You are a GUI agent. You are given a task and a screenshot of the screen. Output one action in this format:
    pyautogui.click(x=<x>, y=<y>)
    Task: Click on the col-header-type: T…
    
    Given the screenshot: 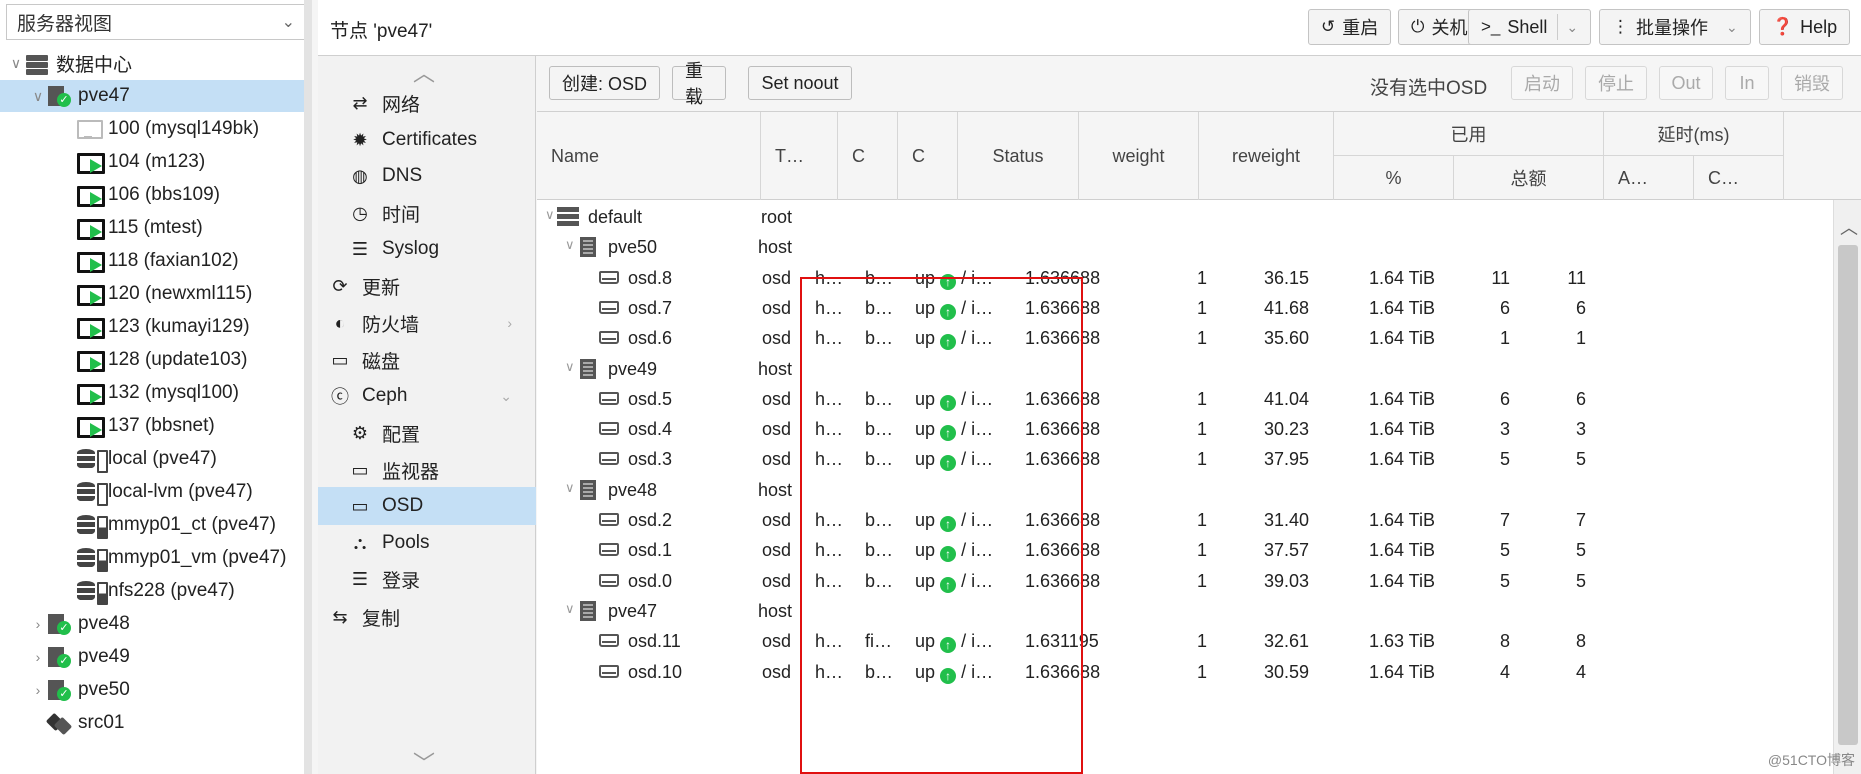 What is the action you would take?
    pyautogui.click(x=799, y=156)
    